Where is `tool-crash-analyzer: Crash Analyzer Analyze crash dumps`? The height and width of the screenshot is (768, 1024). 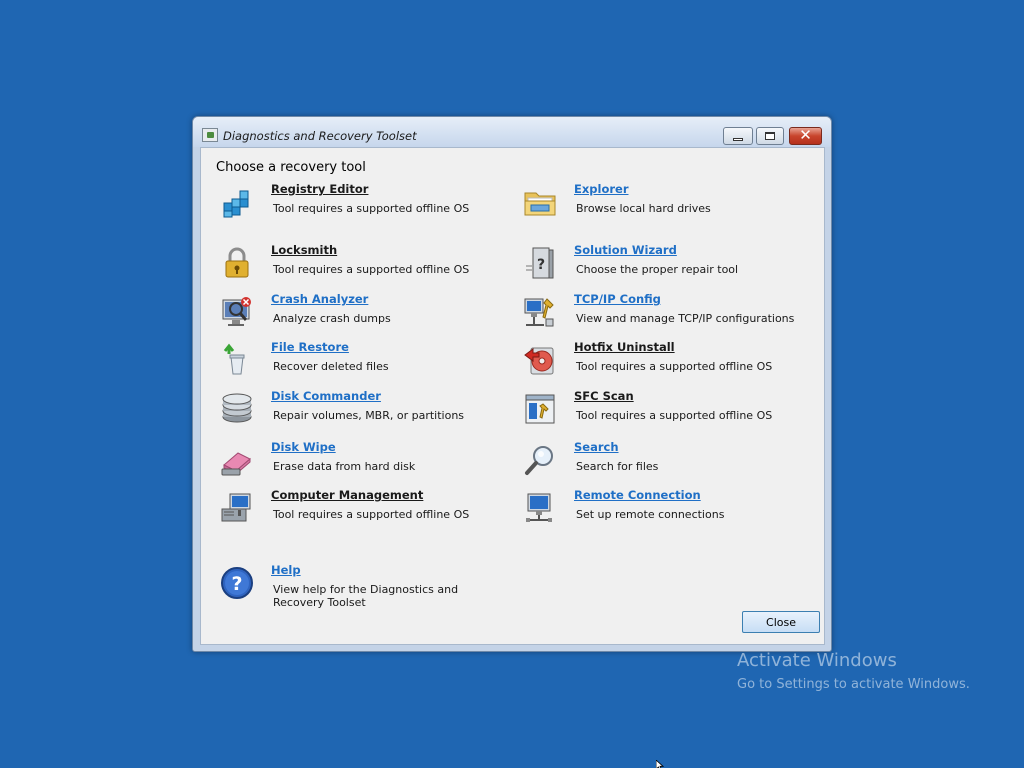 tool-crash-analyzer: Crash Analyzer Analyze crash dumps is located at coordinates (365, 315).